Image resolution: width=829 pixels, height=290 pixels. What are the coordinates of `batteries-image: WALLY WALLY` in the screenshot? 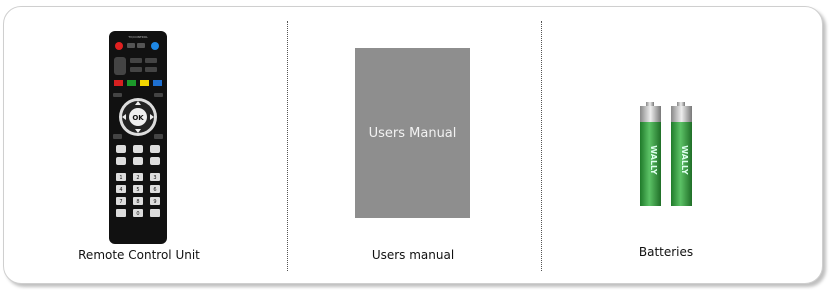 It's located at (666, 154).